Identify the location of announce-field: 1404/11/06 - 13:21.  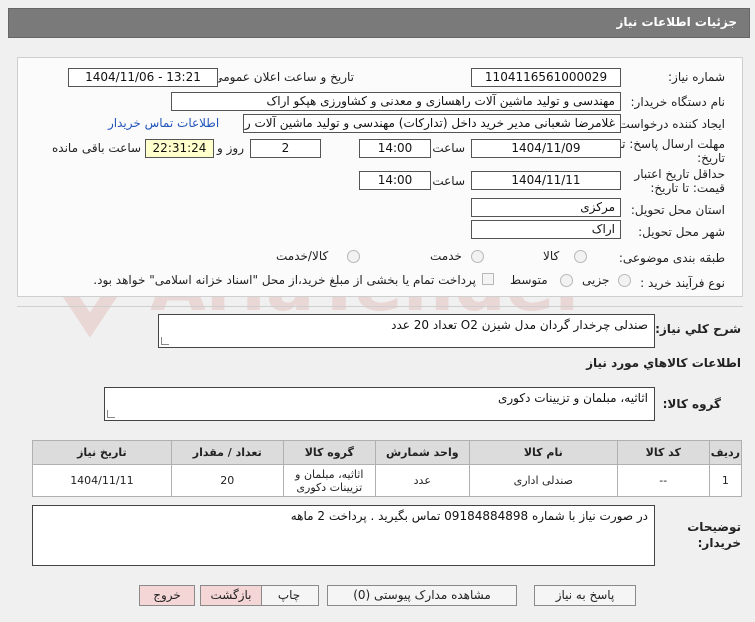
(143, 77).